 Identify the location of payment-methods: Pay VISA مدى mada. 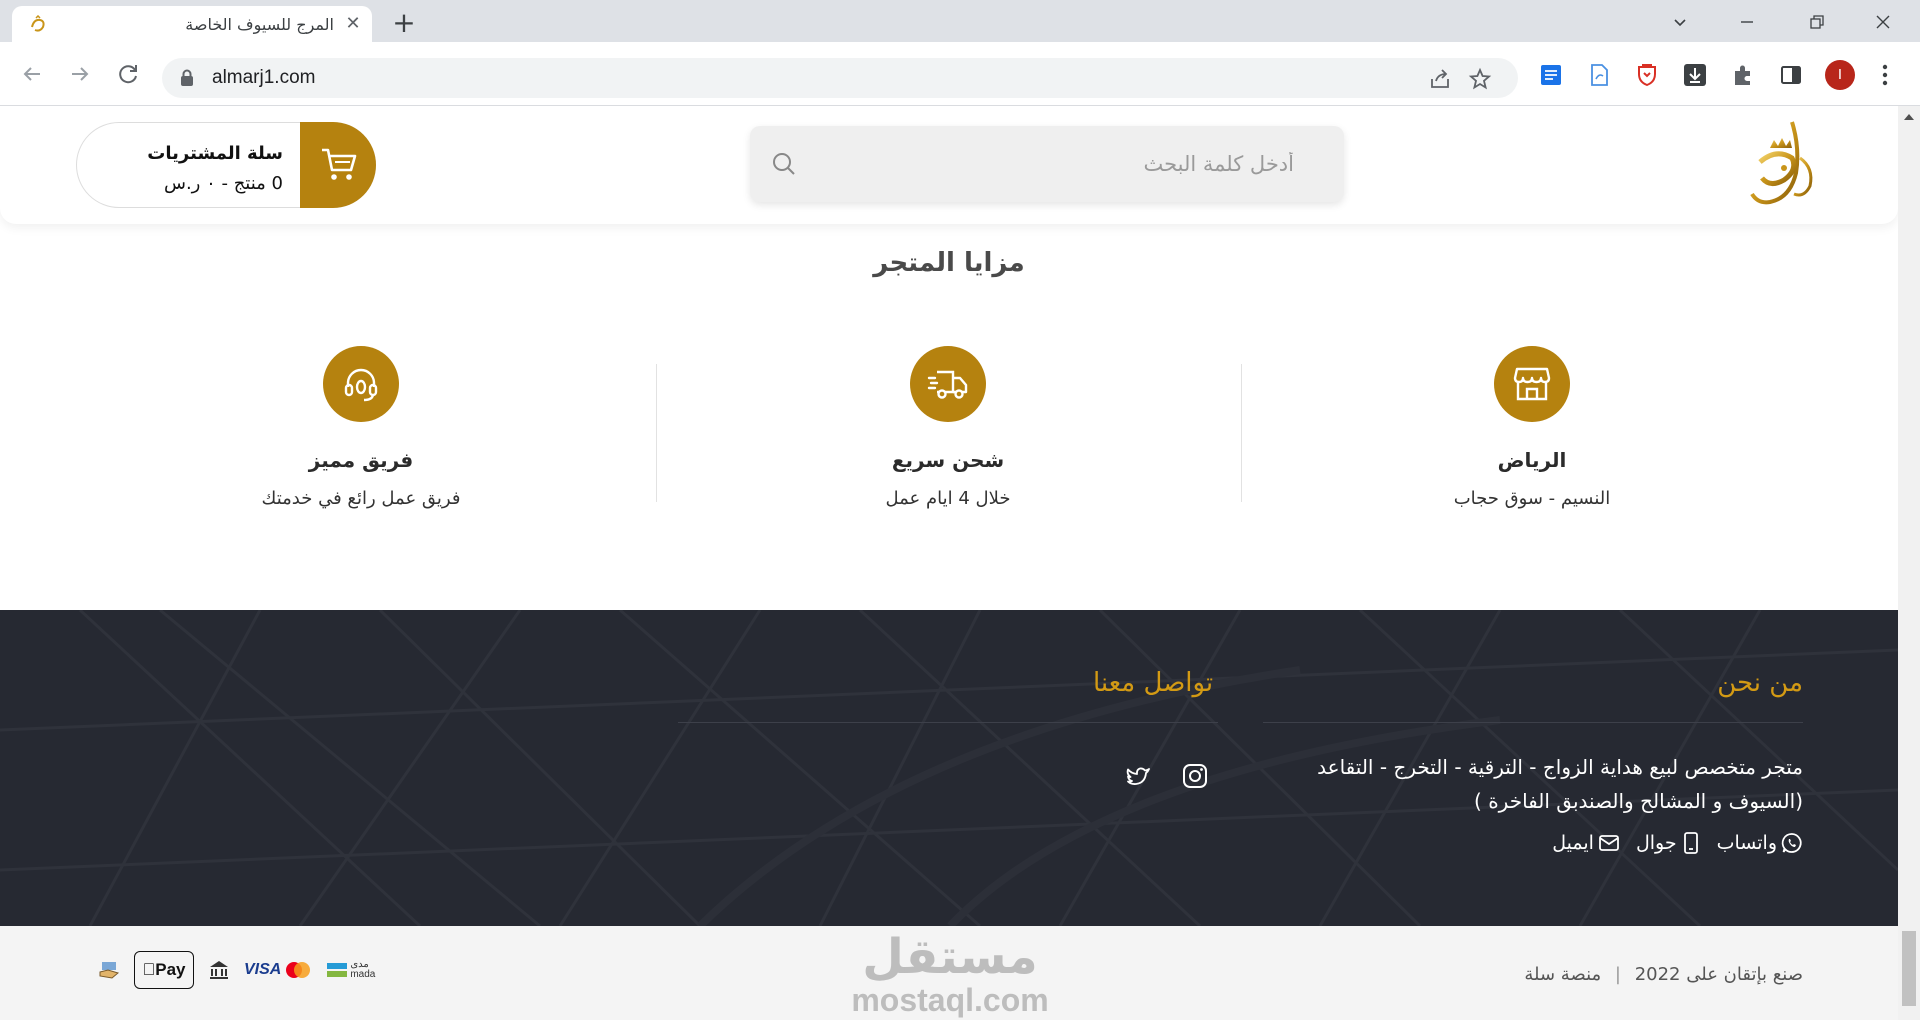
(236, 970).